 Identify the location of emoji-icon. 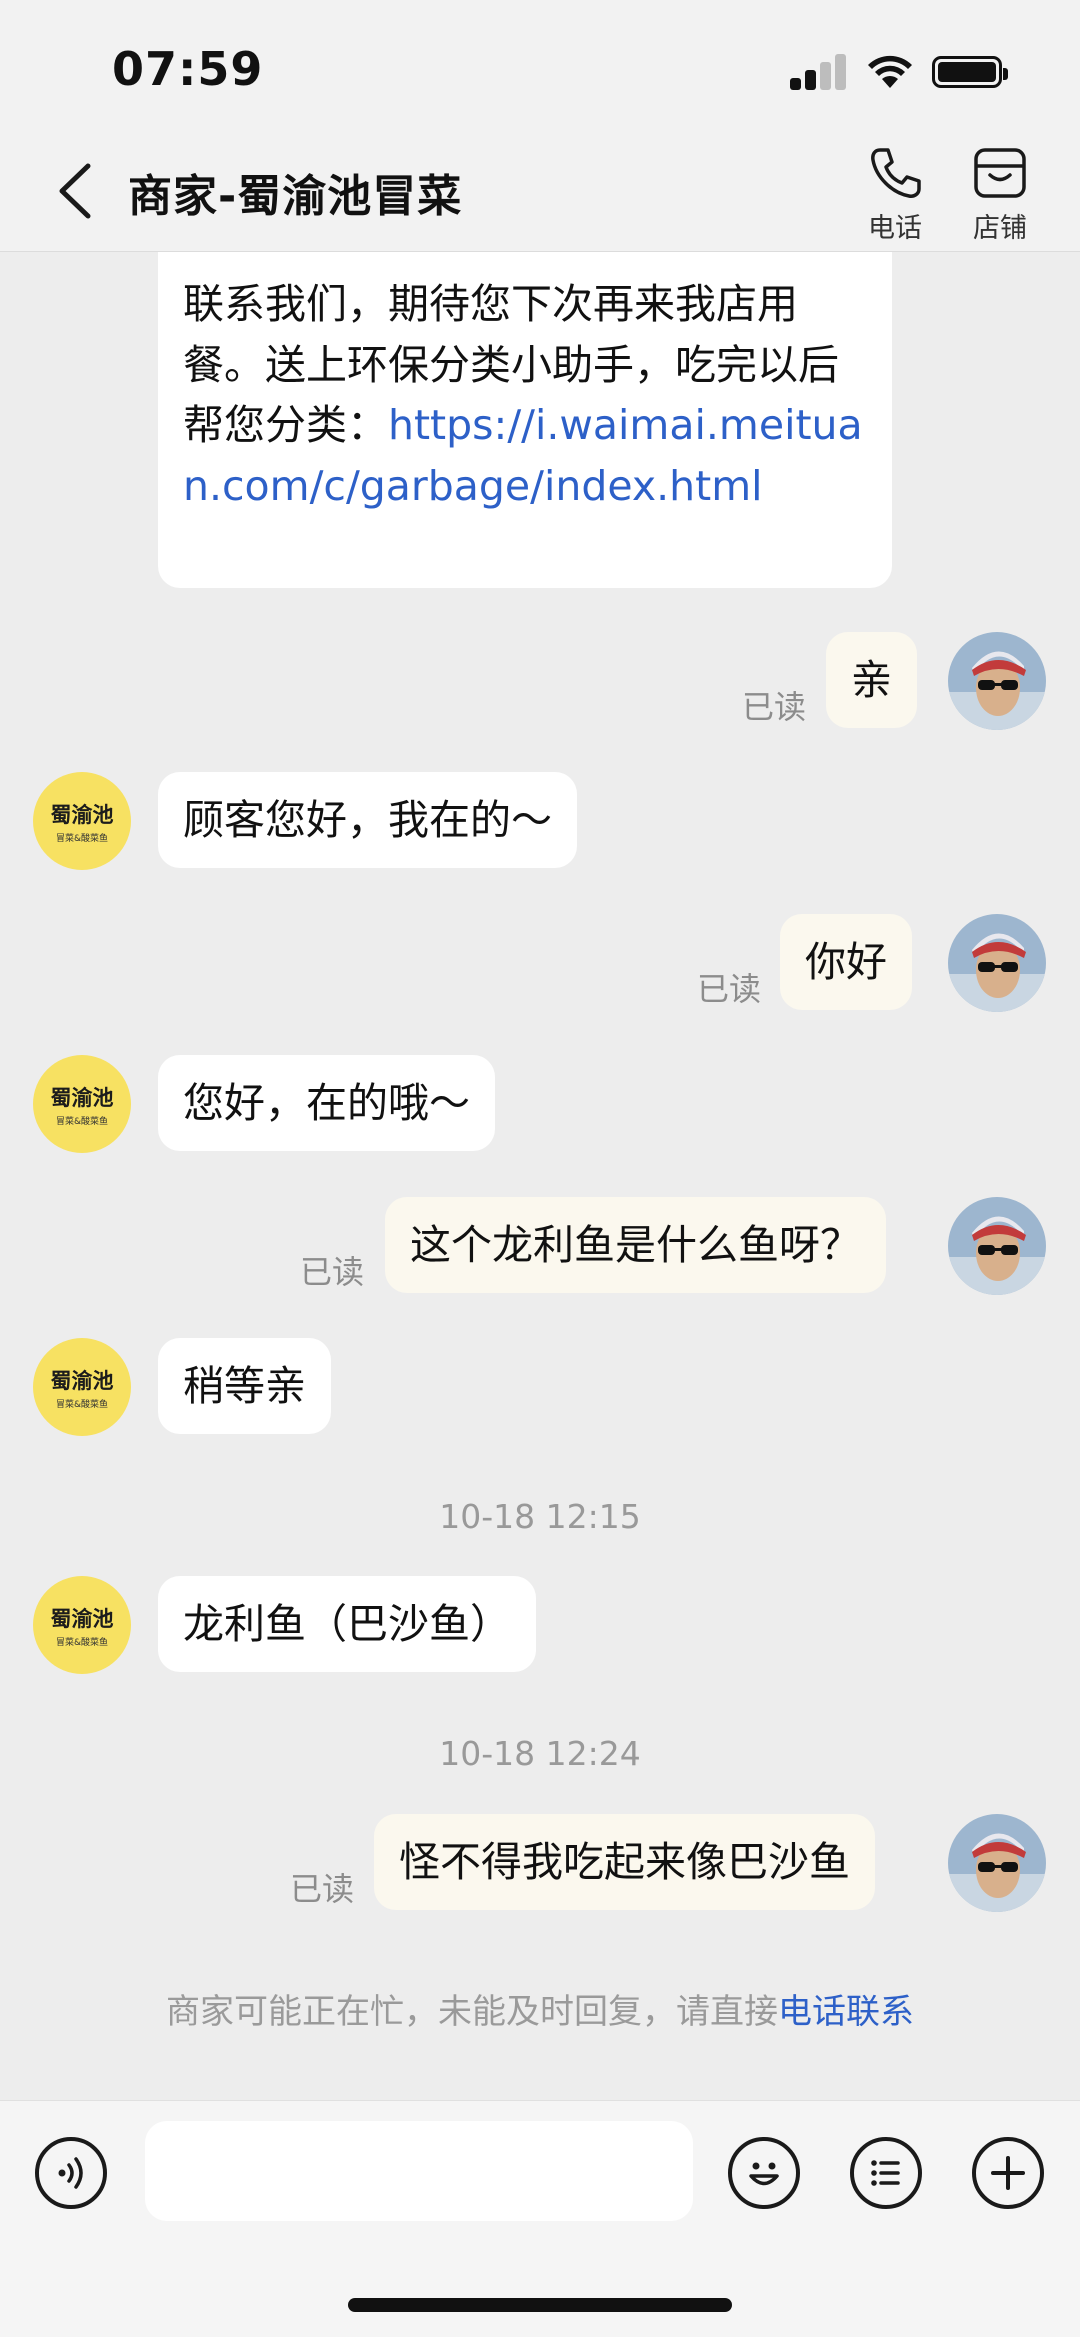
(764, 2174).